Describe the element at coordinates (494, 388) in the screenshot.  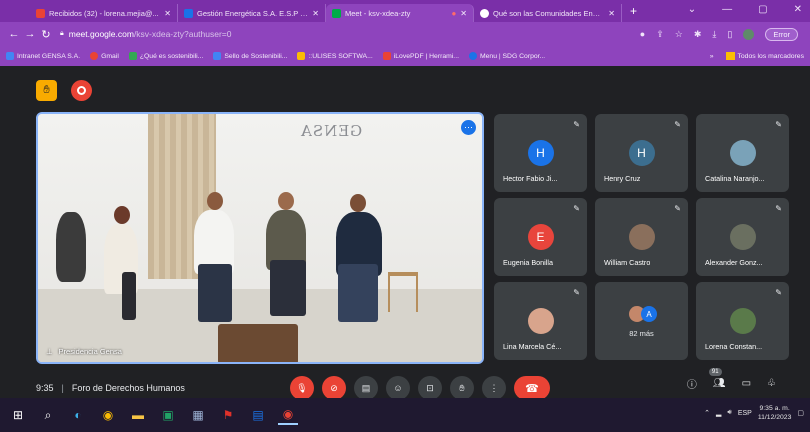
I see `more-options-button: ⋮` at that location.